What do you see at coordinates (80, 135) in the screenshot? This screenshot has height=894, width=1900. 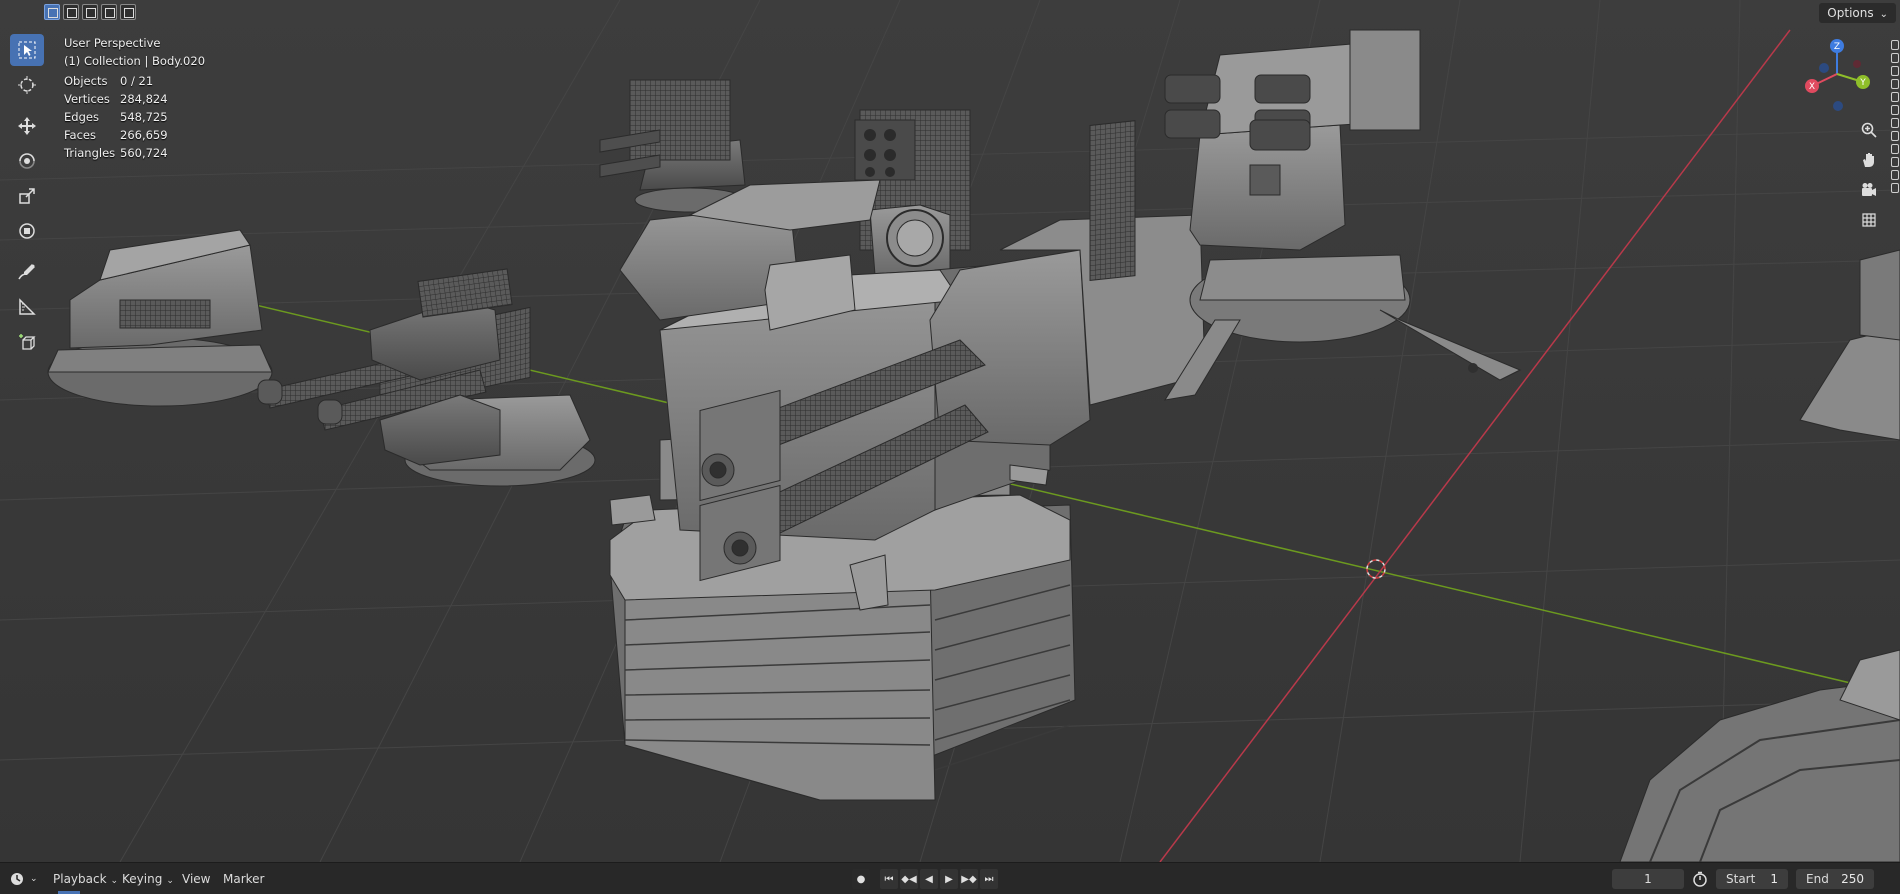 I see `stat-label: Faces` at bounding box center [80, 135].